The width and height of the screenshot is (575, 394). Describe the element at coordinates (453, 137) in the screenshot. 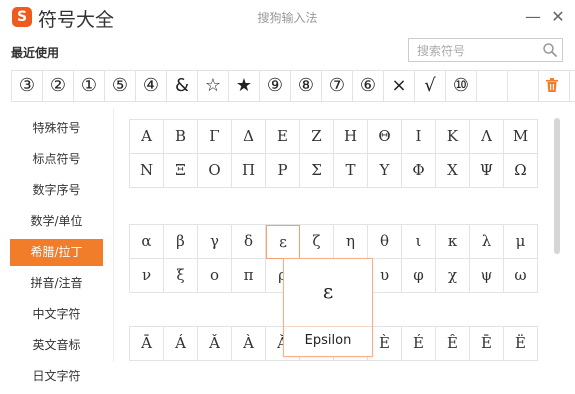

I see `symbol-cell: Κ` at that location.